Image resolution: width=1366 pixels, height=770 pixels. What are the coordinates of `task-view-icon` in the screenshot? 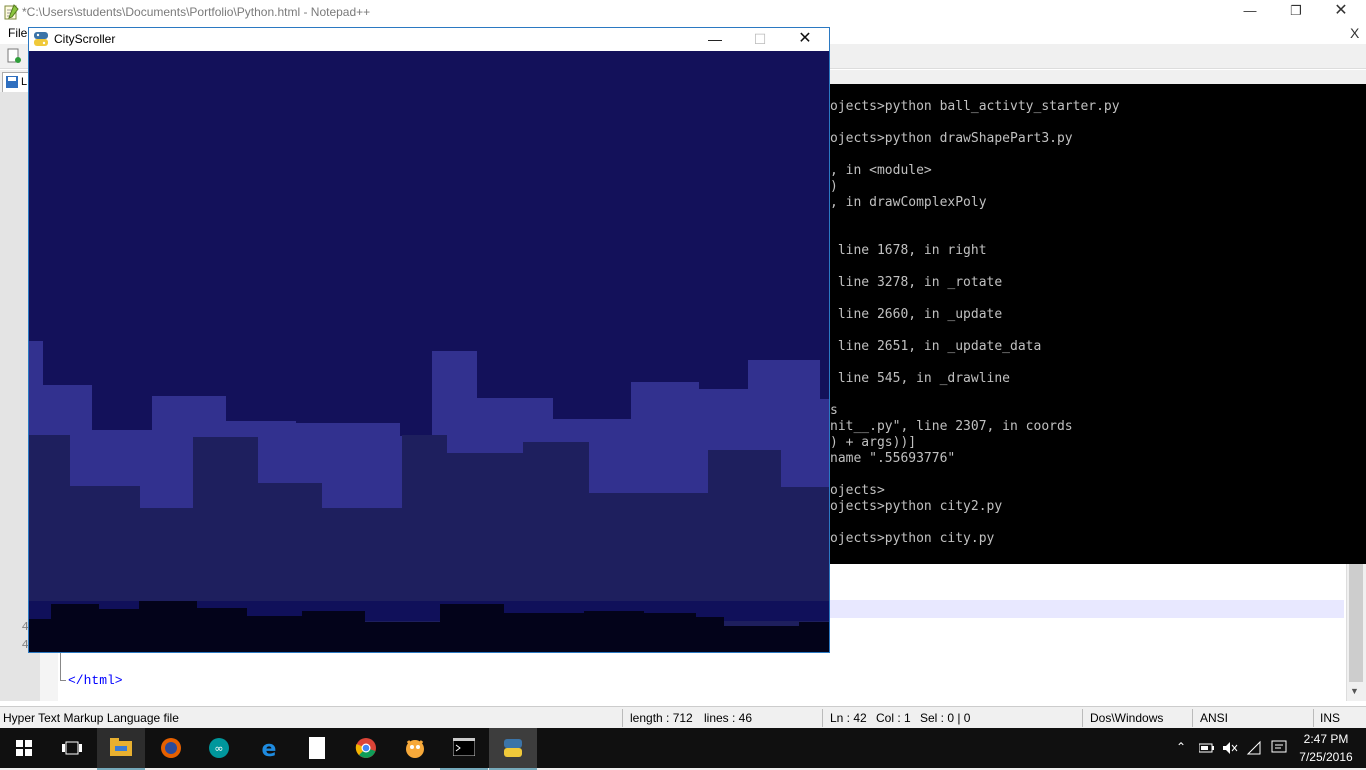 It's located at (72, 748).